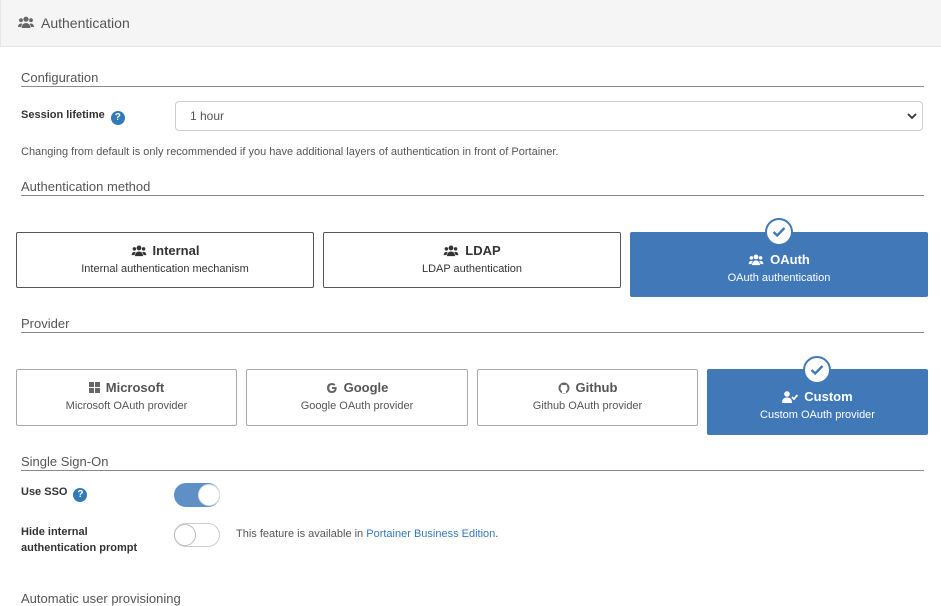 This screenshot has height=606, width=941. Describe the element at coordinates (126, 406) in the screenshot. I see `provider-option-subtitle: Microsoft OAuth provider` at that location.